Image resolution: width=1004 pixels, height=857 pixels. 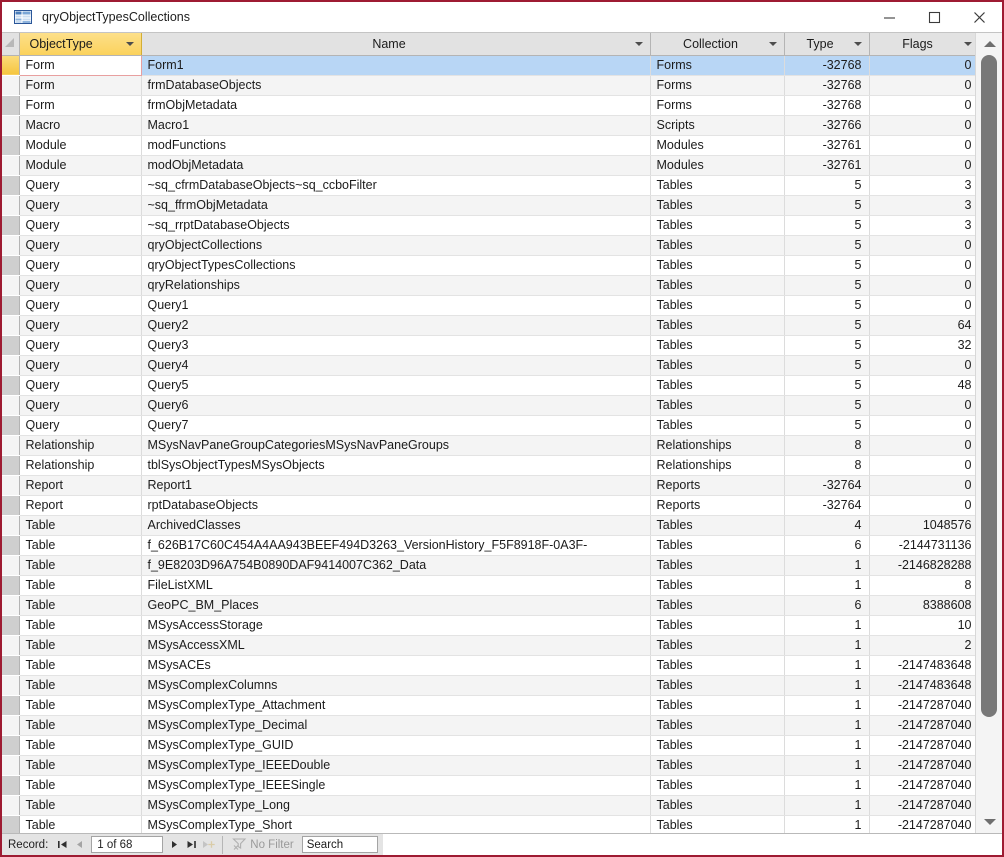 I want to click on scrollbar-thumb, so click(x=989, y=386).